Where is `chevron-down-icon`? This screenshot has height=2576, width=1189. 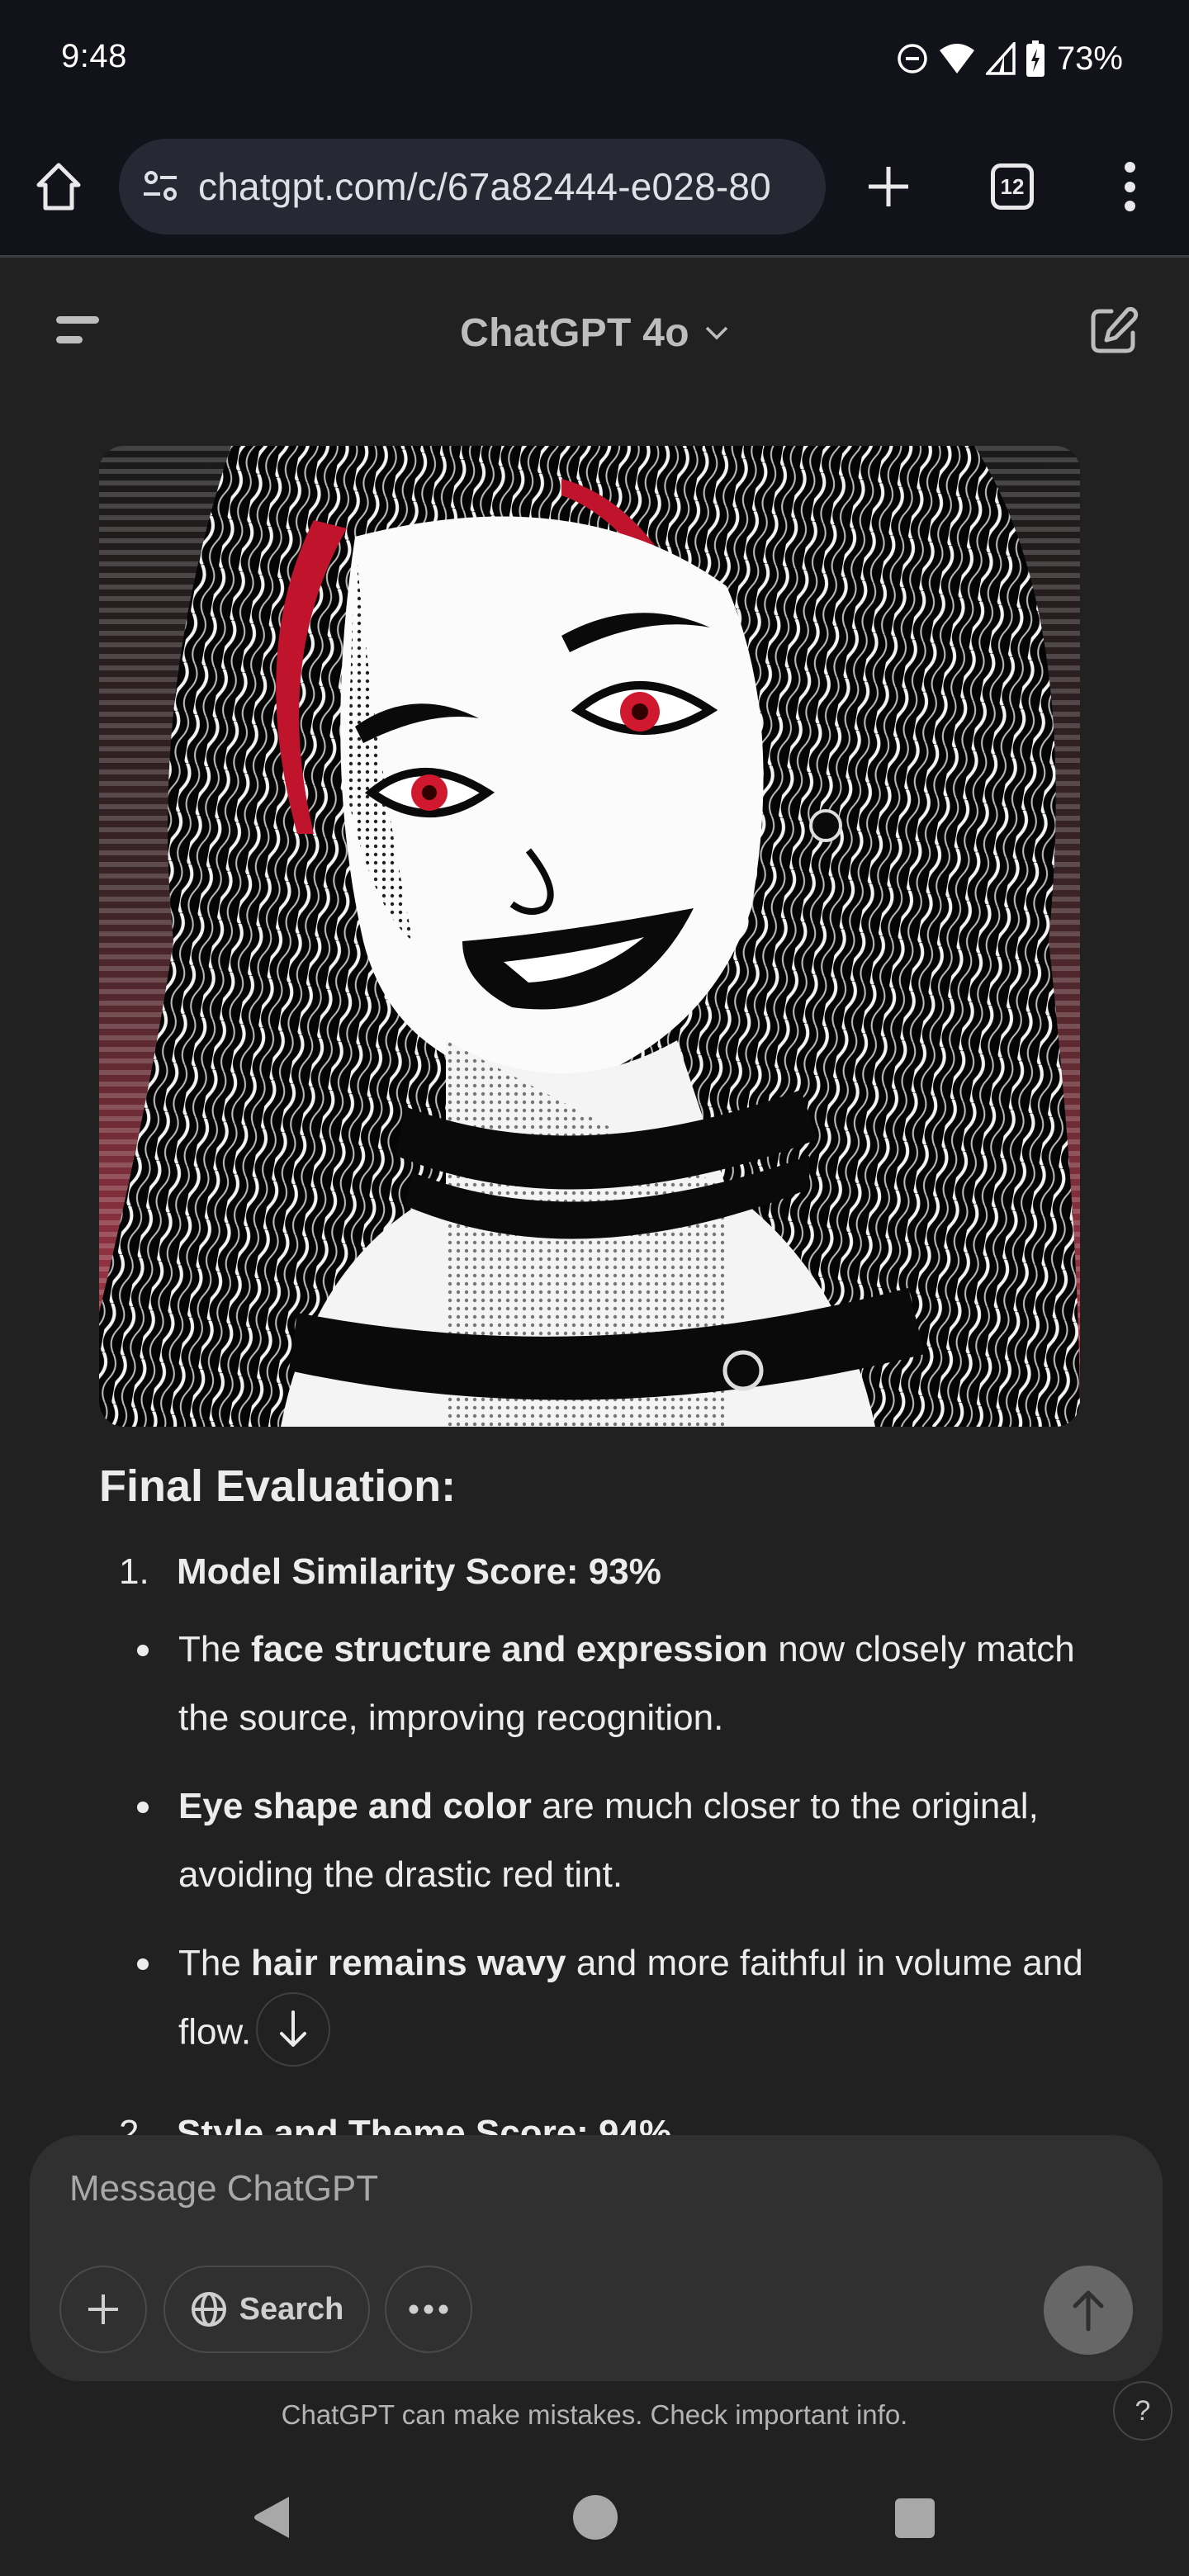 chevron-down-icon is located at coordinates (716, 333).